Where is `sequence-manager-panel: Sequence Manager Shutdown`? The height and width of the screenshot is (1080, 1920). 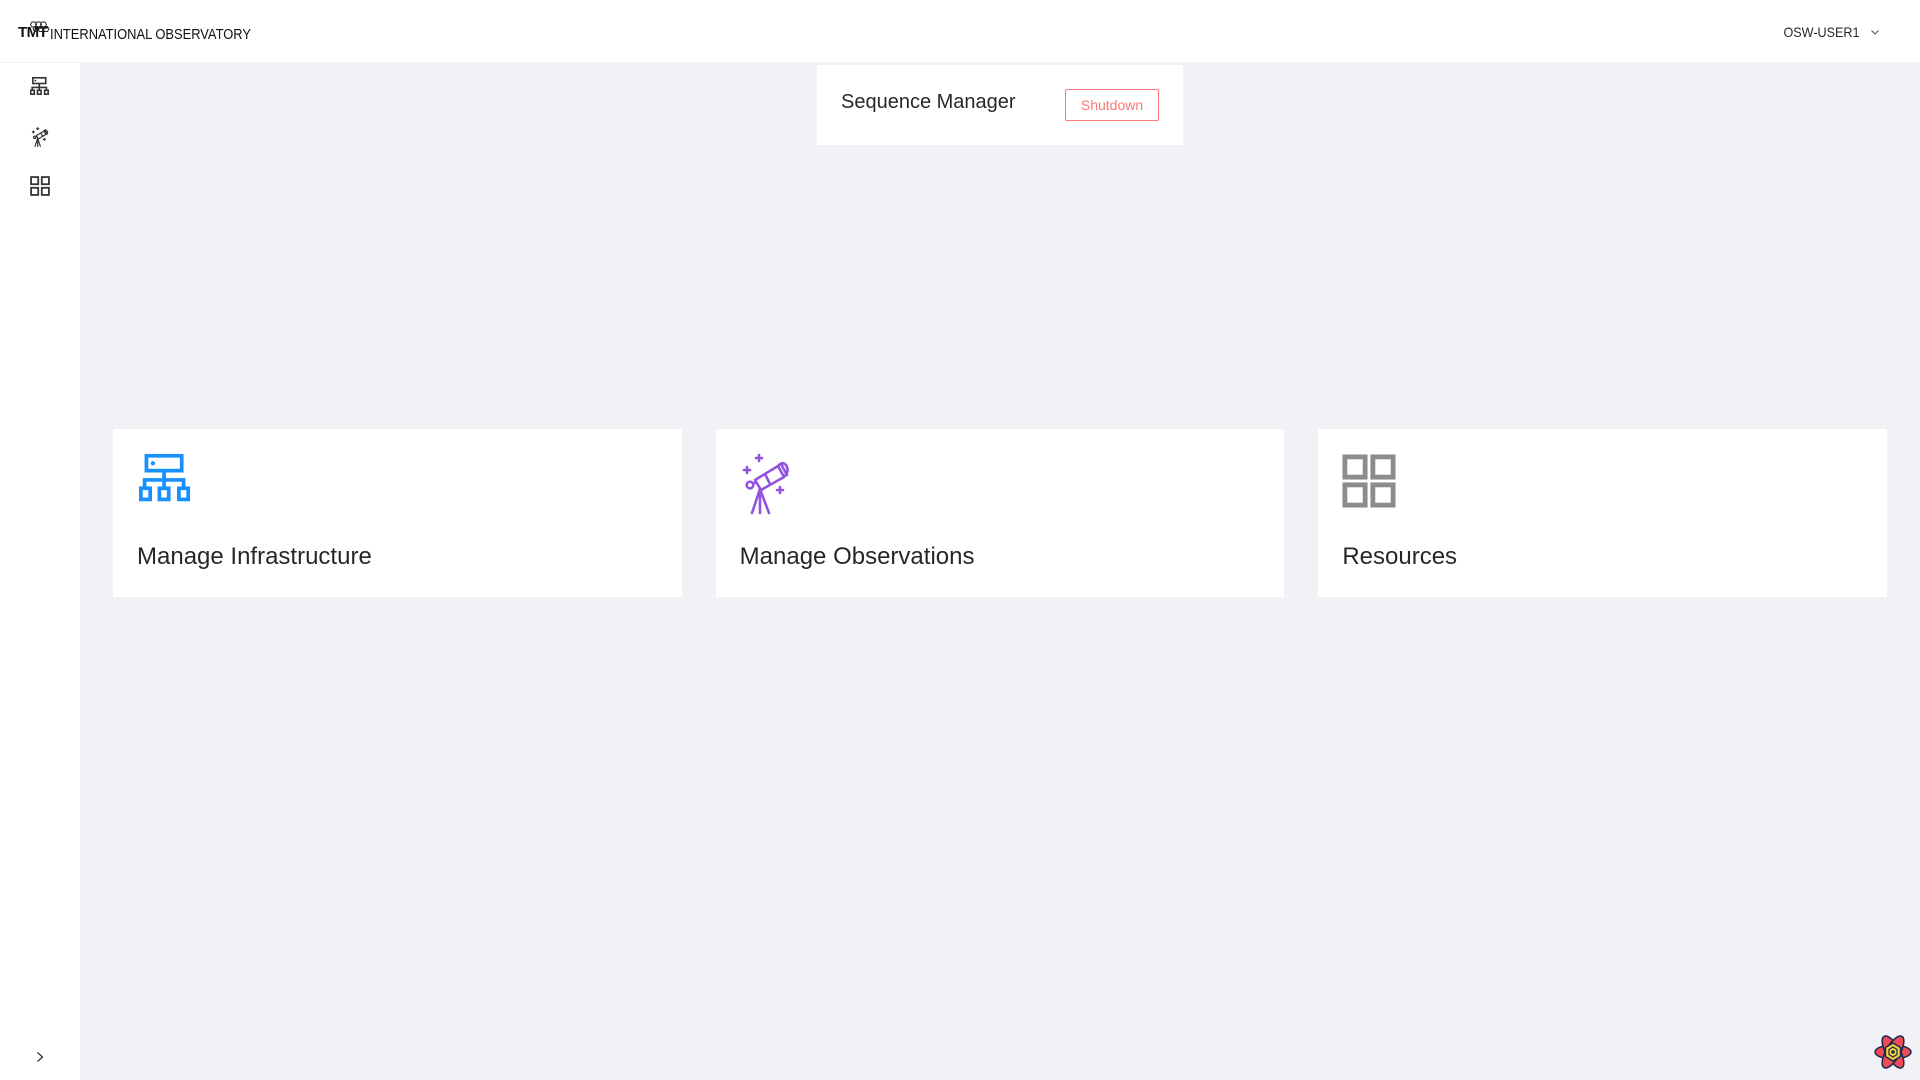 sequence-manager-panel: Sequence Manager Shutdown is located at coordinates (1000, 105).